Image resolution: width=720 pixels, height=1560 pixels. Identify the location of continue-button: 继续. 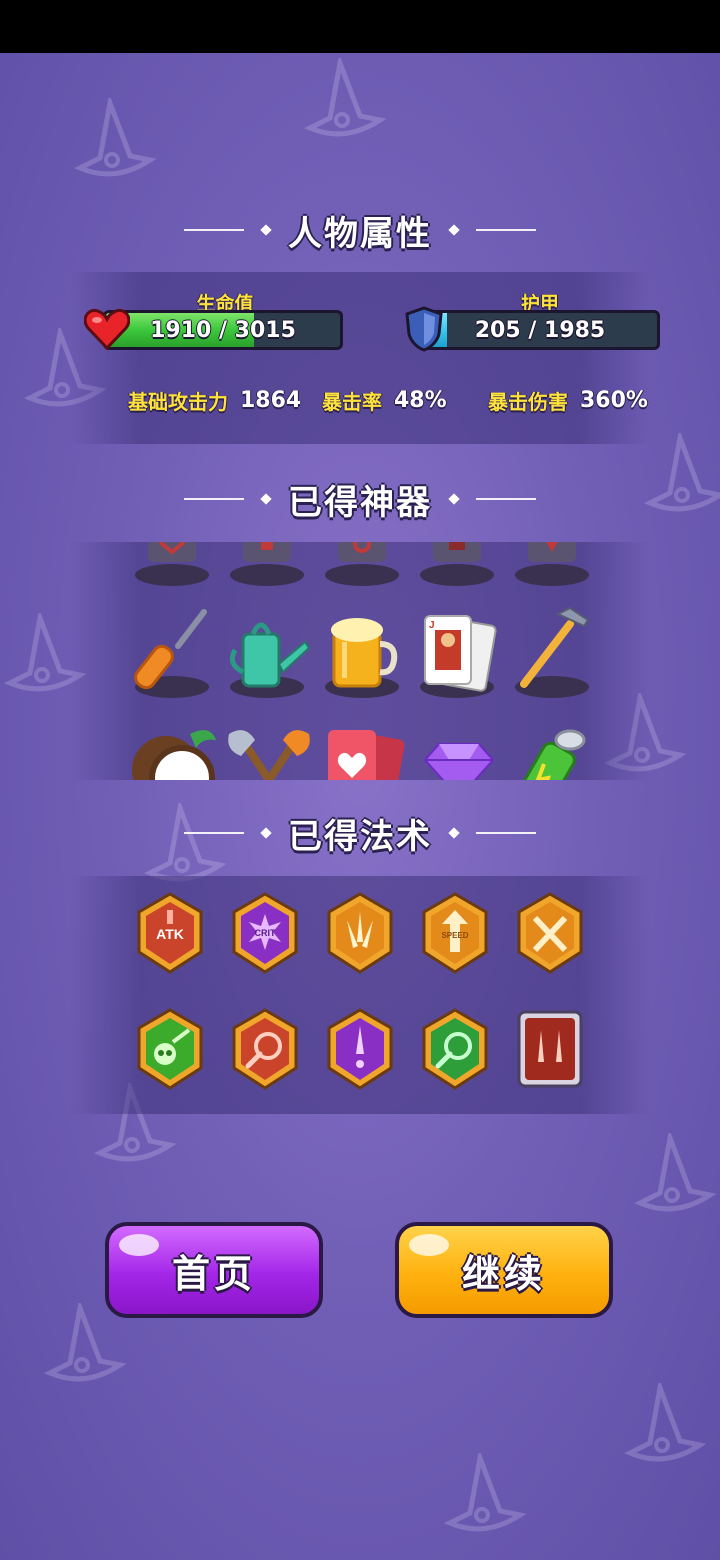
(504, 1270).